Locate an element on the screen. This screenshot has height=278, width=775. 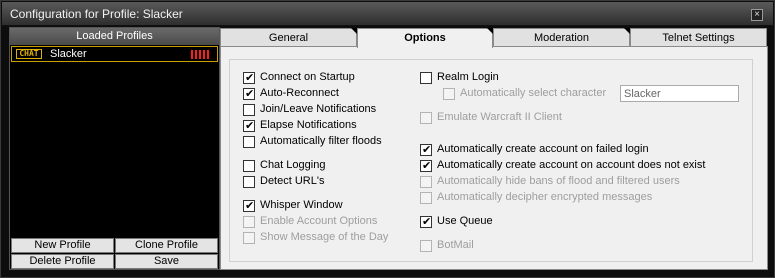
clone-profile-button: Clone Profile is located at coordinates (166, 245).